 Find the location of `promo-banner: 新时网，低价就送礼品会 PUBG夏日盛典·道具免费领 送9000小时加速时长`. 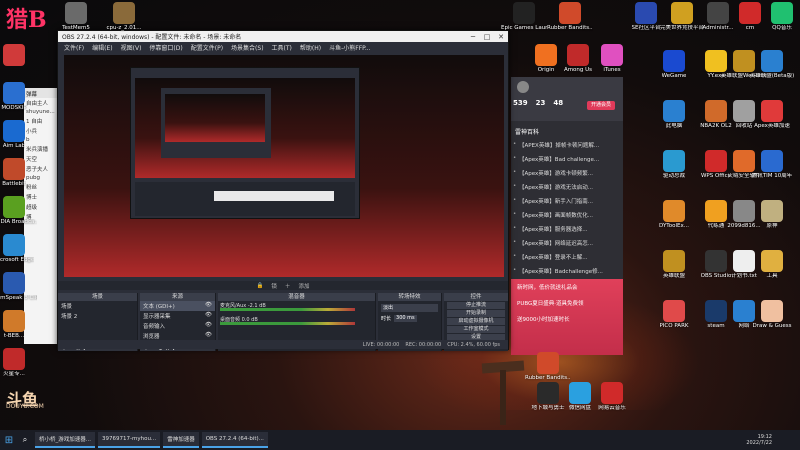

promo-banner: 新时网，低价就送礼品会 PUBG夏日盛典·道具免费领 送9000小时加速时长 is located at coordinates (567, 317).